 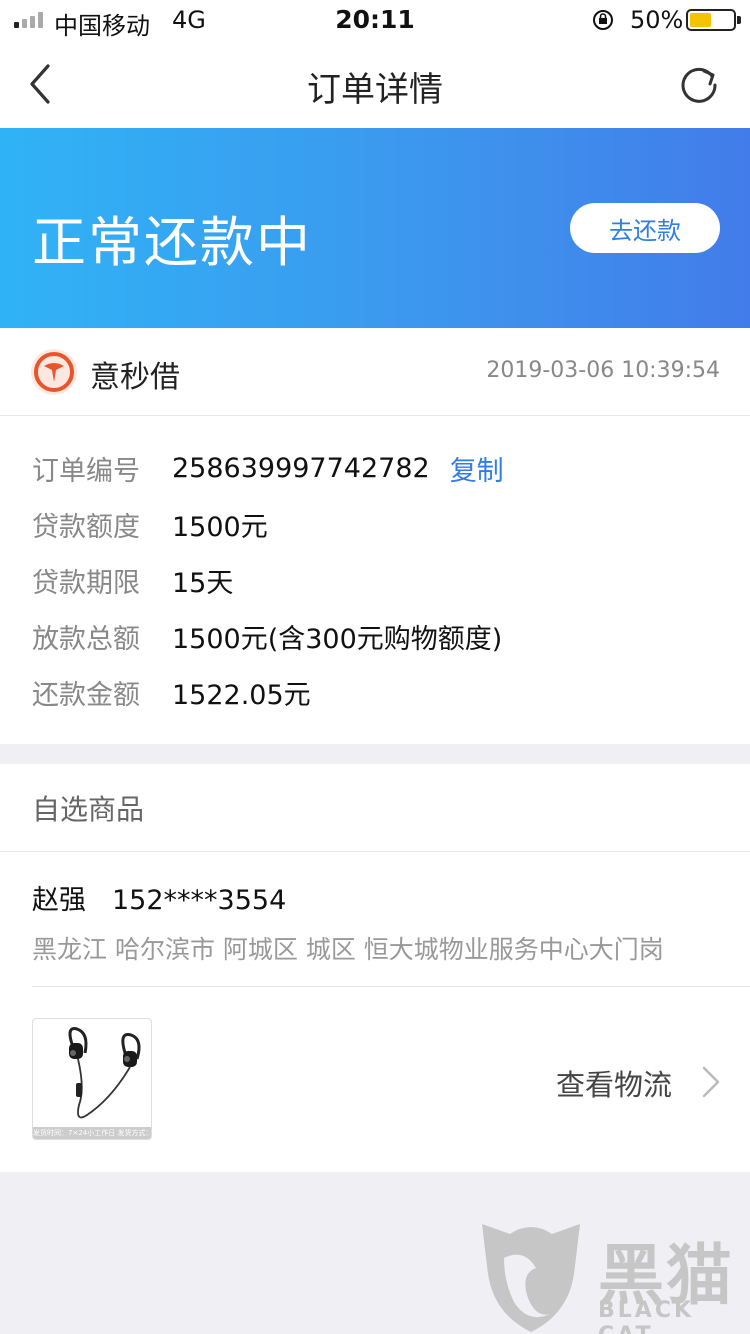 What do you see at coordinates (199, 900) in the screenshot?
I see `recipient-phone: 152****3554` at bounding box center [199, 900].